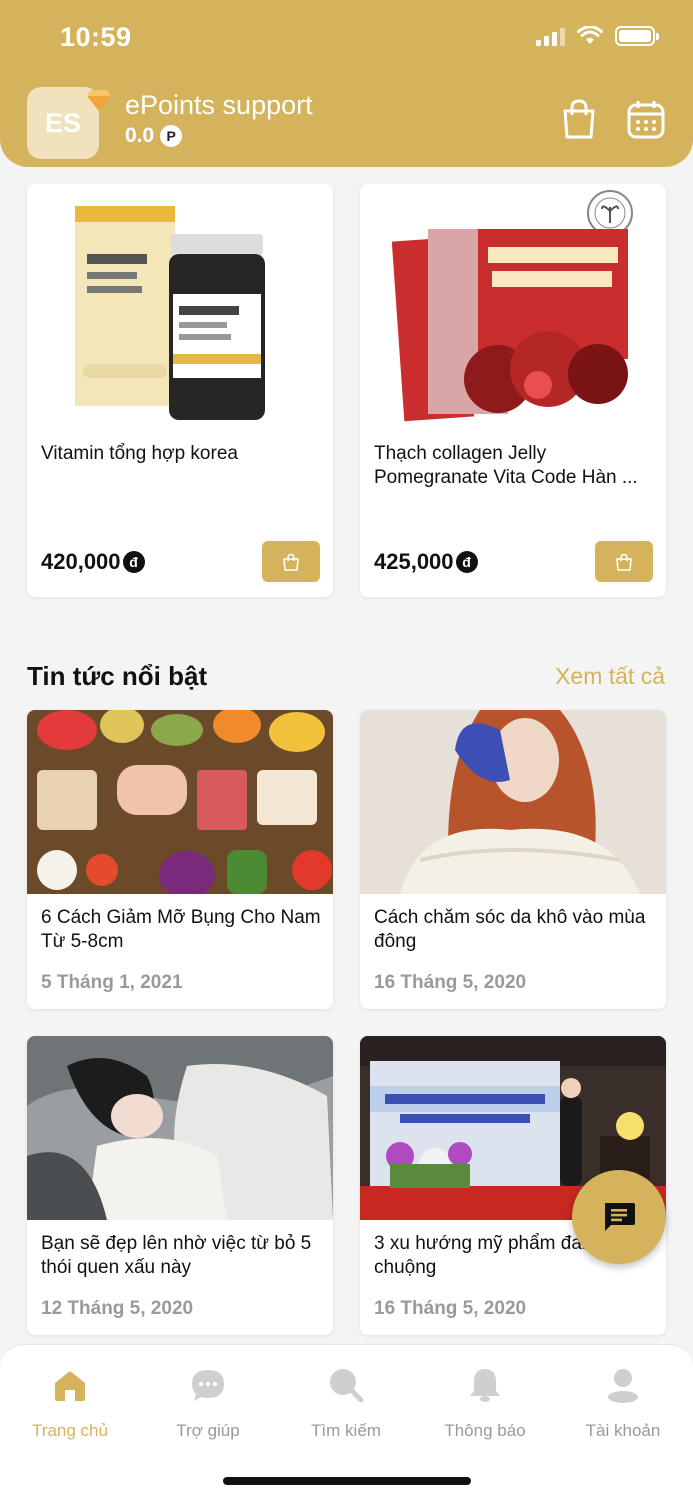  Describe the element at coordinates (623, 1386) in the screenshot. I see `user-icon` at that location.